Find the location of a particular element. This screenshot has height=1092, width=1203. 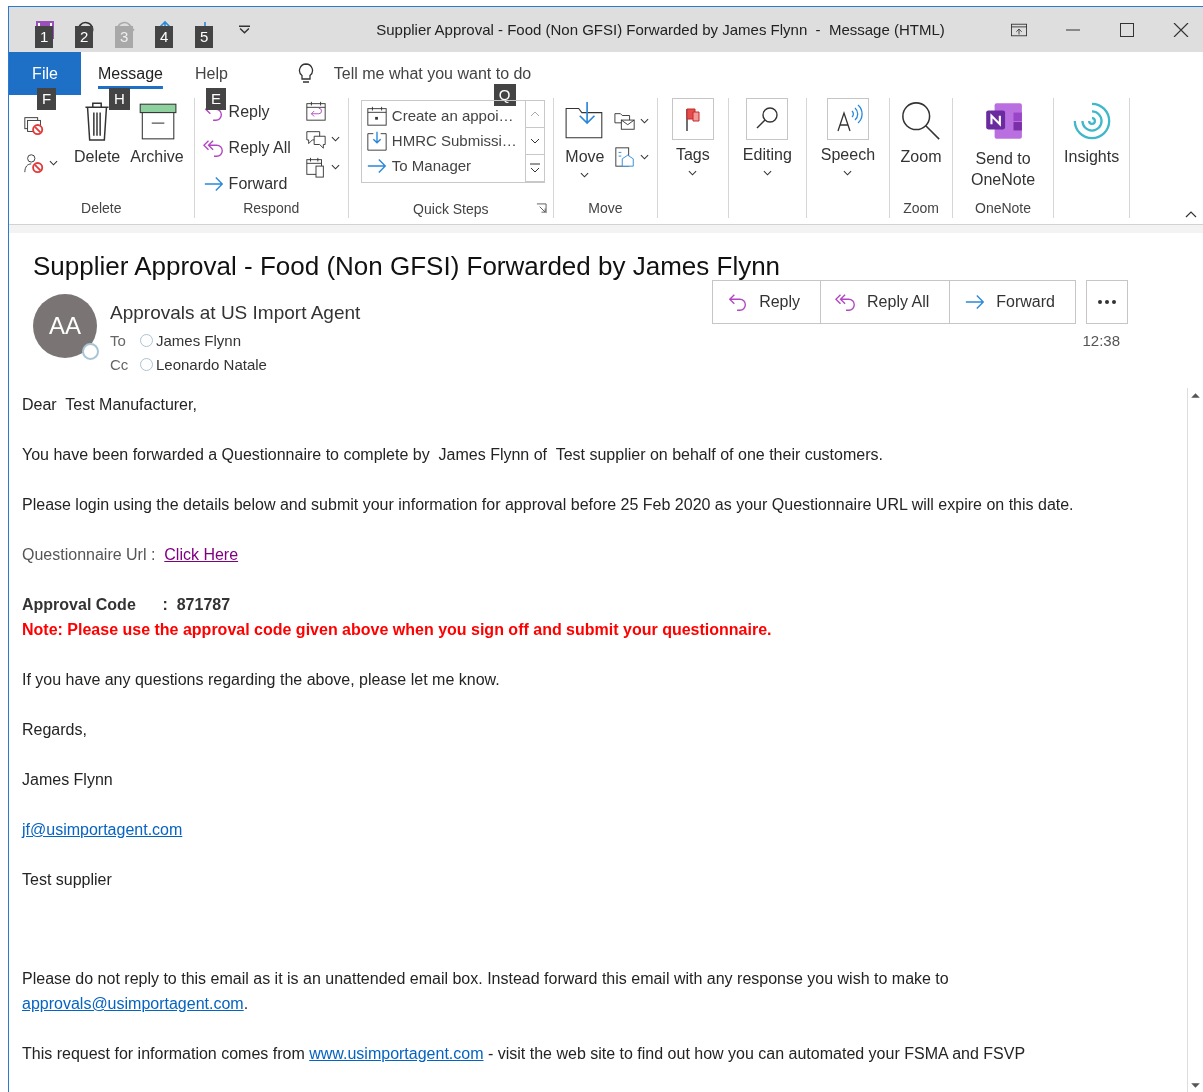

keytip: F is located at coordinates (47, 99).